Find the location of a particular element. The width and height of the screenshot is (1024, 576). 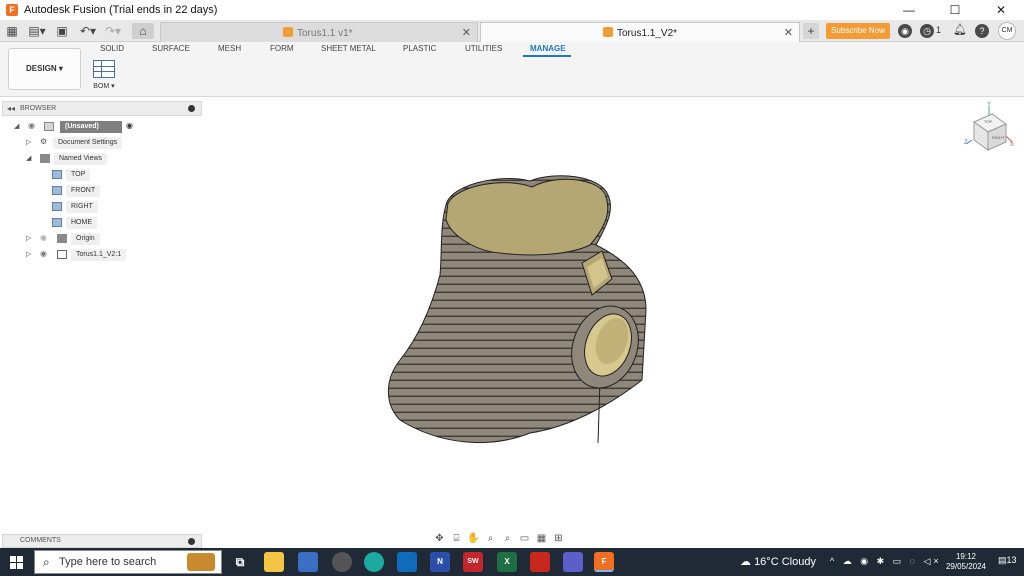

fusion-taskbar-icon: F is located at coordinates (604, 562).